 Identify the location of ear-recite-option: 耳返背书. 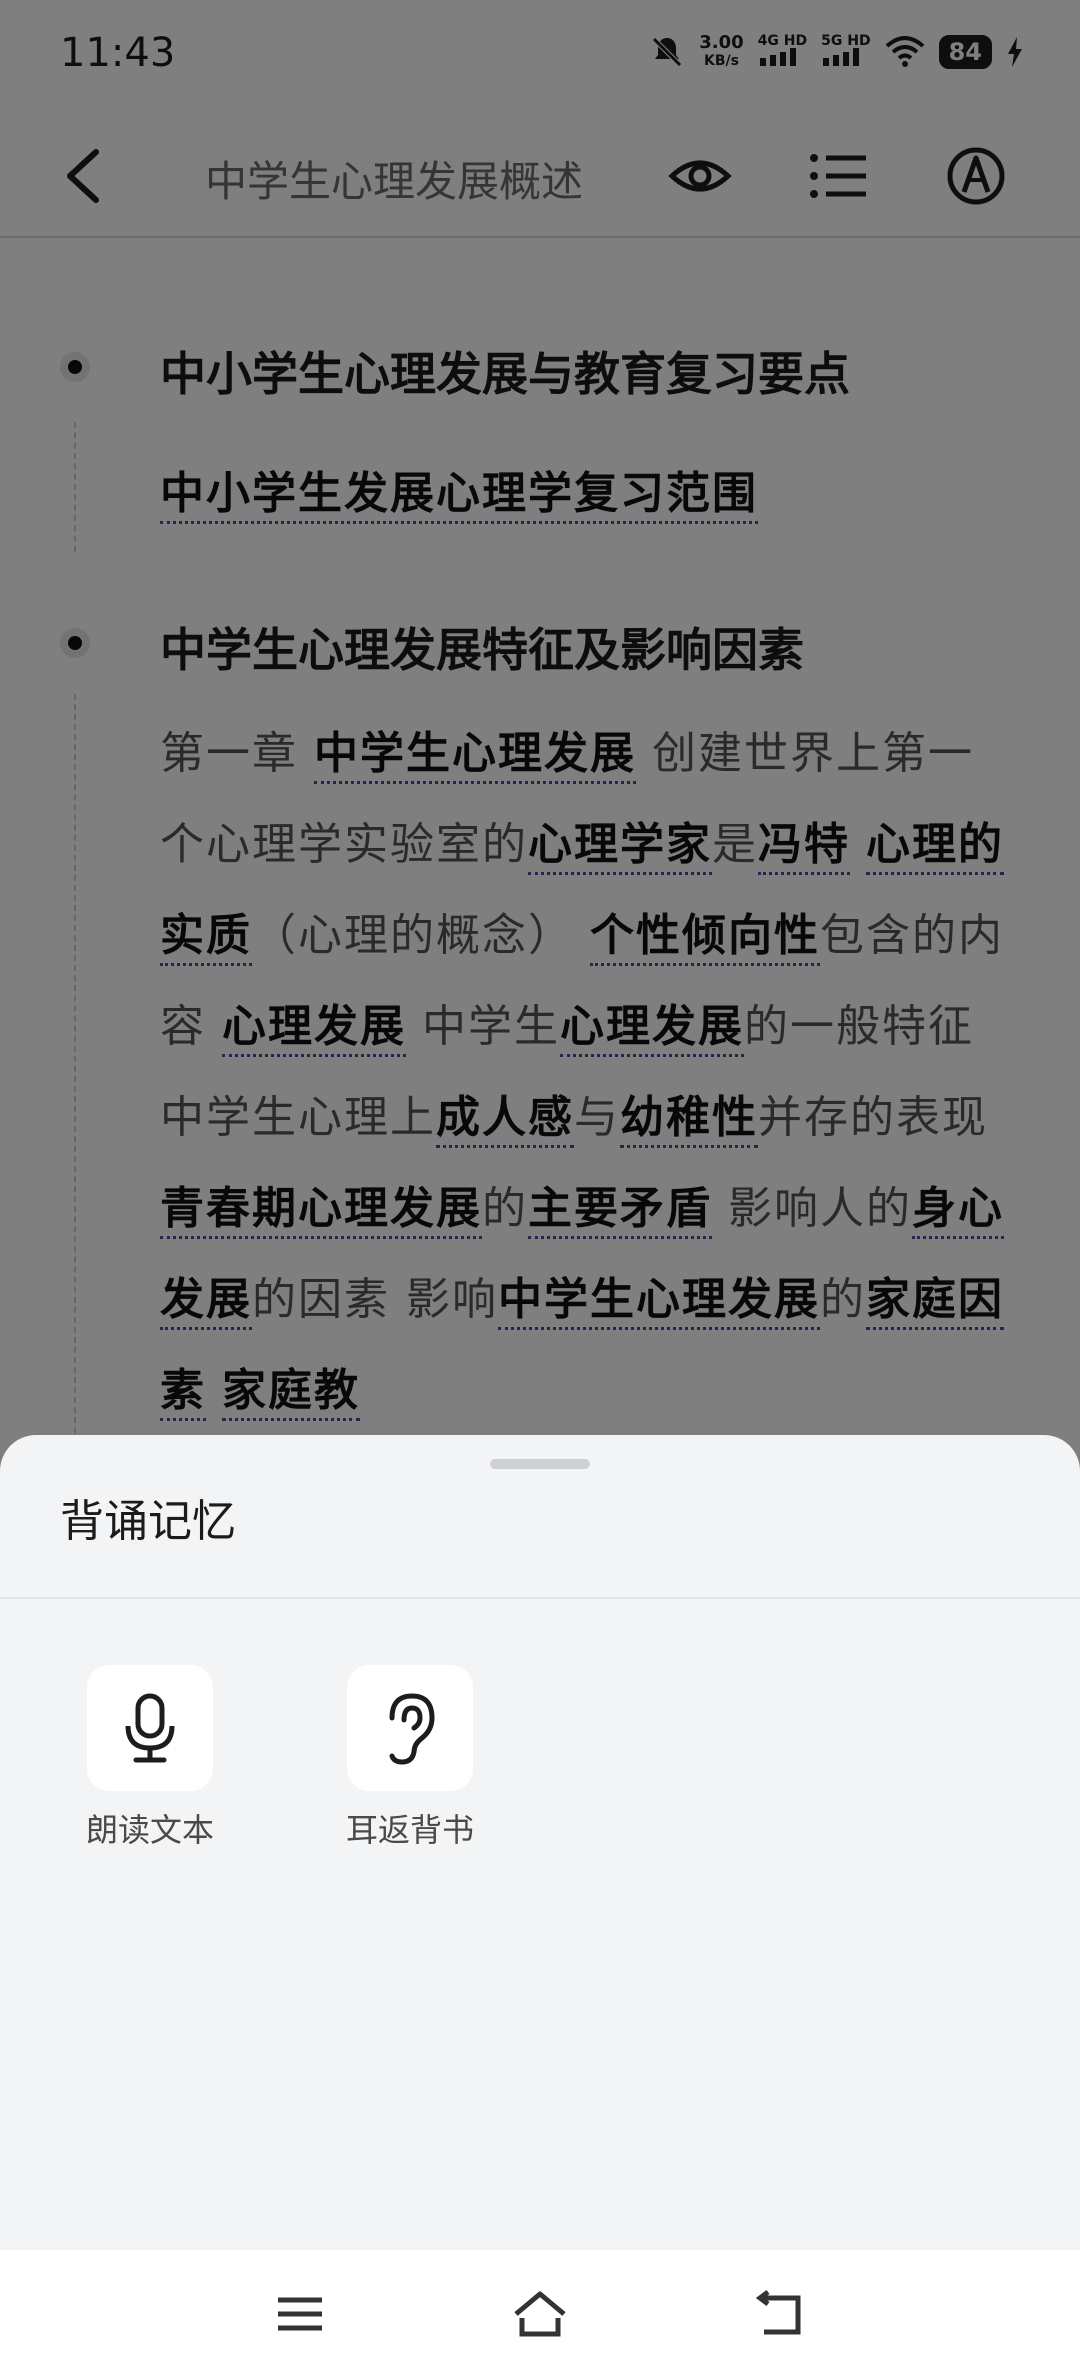
(410, 1758).